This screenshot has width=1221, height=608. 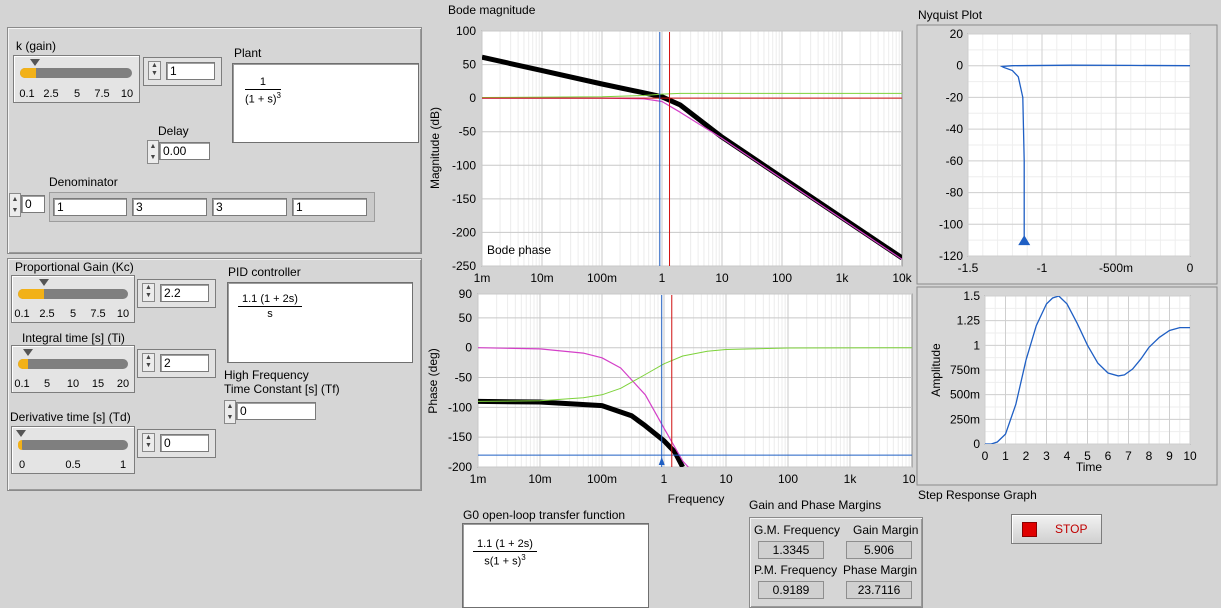 What do you see at coordinates (1169, 456) in the screenshot?
I see `x-tick-label: 9` at bounding box center [1169, 456].